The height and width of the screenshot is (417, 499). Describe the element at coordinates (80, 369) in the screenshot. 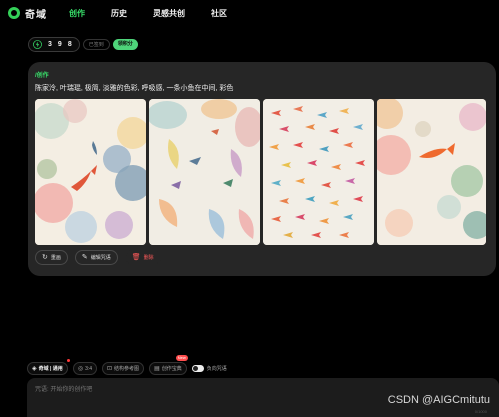

I see `aspect-ratio-icon: ◎` at that location.